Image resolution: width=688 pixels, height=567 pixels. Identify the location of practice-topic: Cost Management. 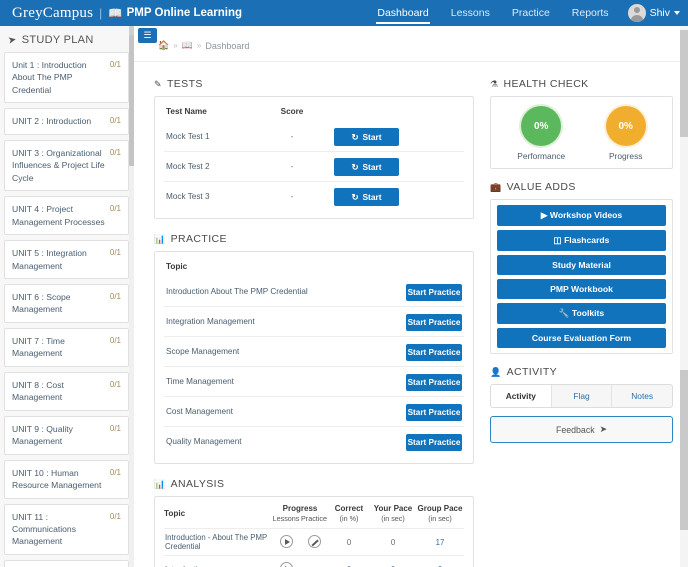
(275, 411).